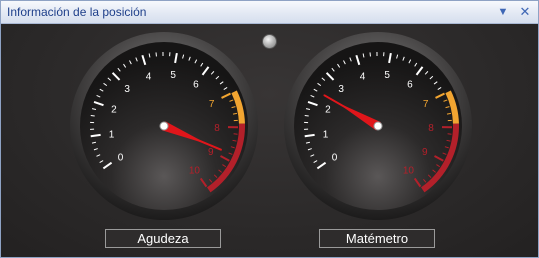 This screenshot has width=539, height=258. I want to click on status-indicator-icon, so click(269, 41).